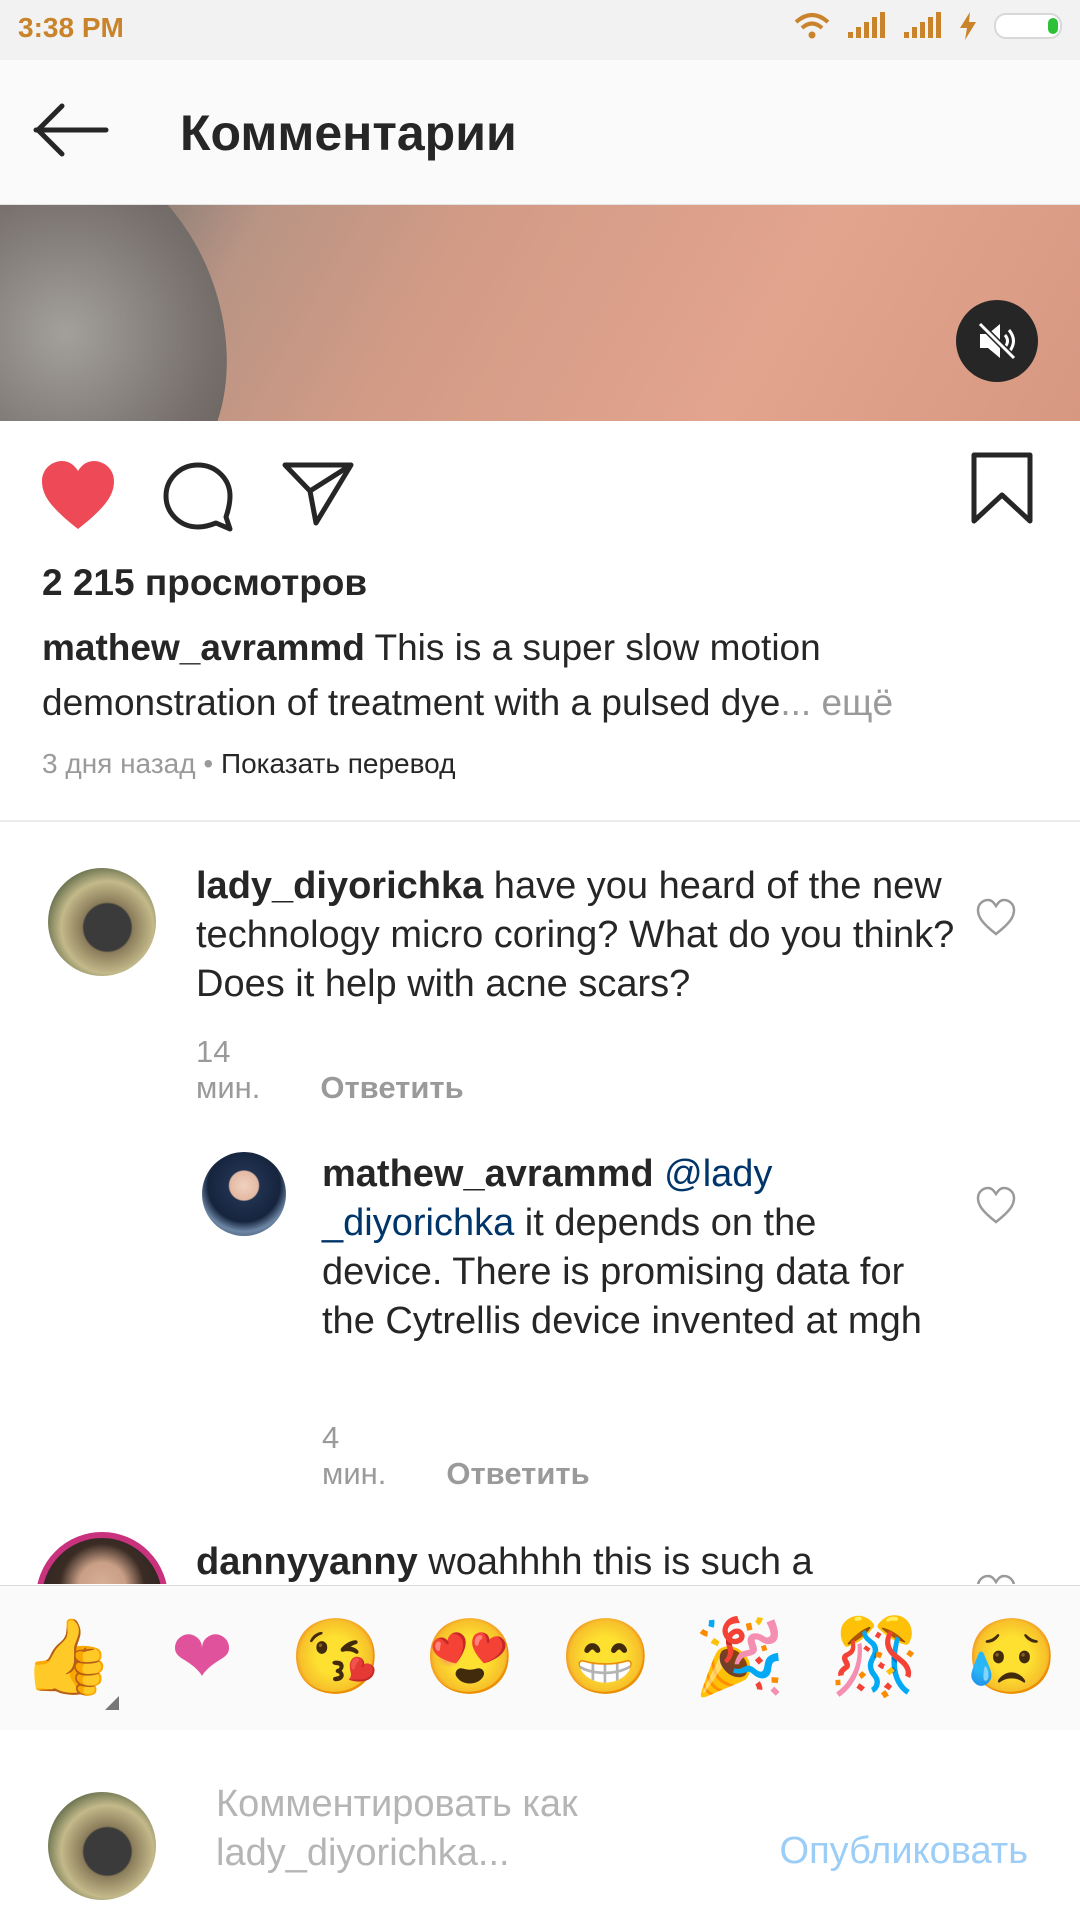 This screenshot has height=1920, width=1080. What do you see at coordinates (354, 1455) in the screenshot?
I see `comment-time: 4 мин.` at bounding box center [354, 1455].